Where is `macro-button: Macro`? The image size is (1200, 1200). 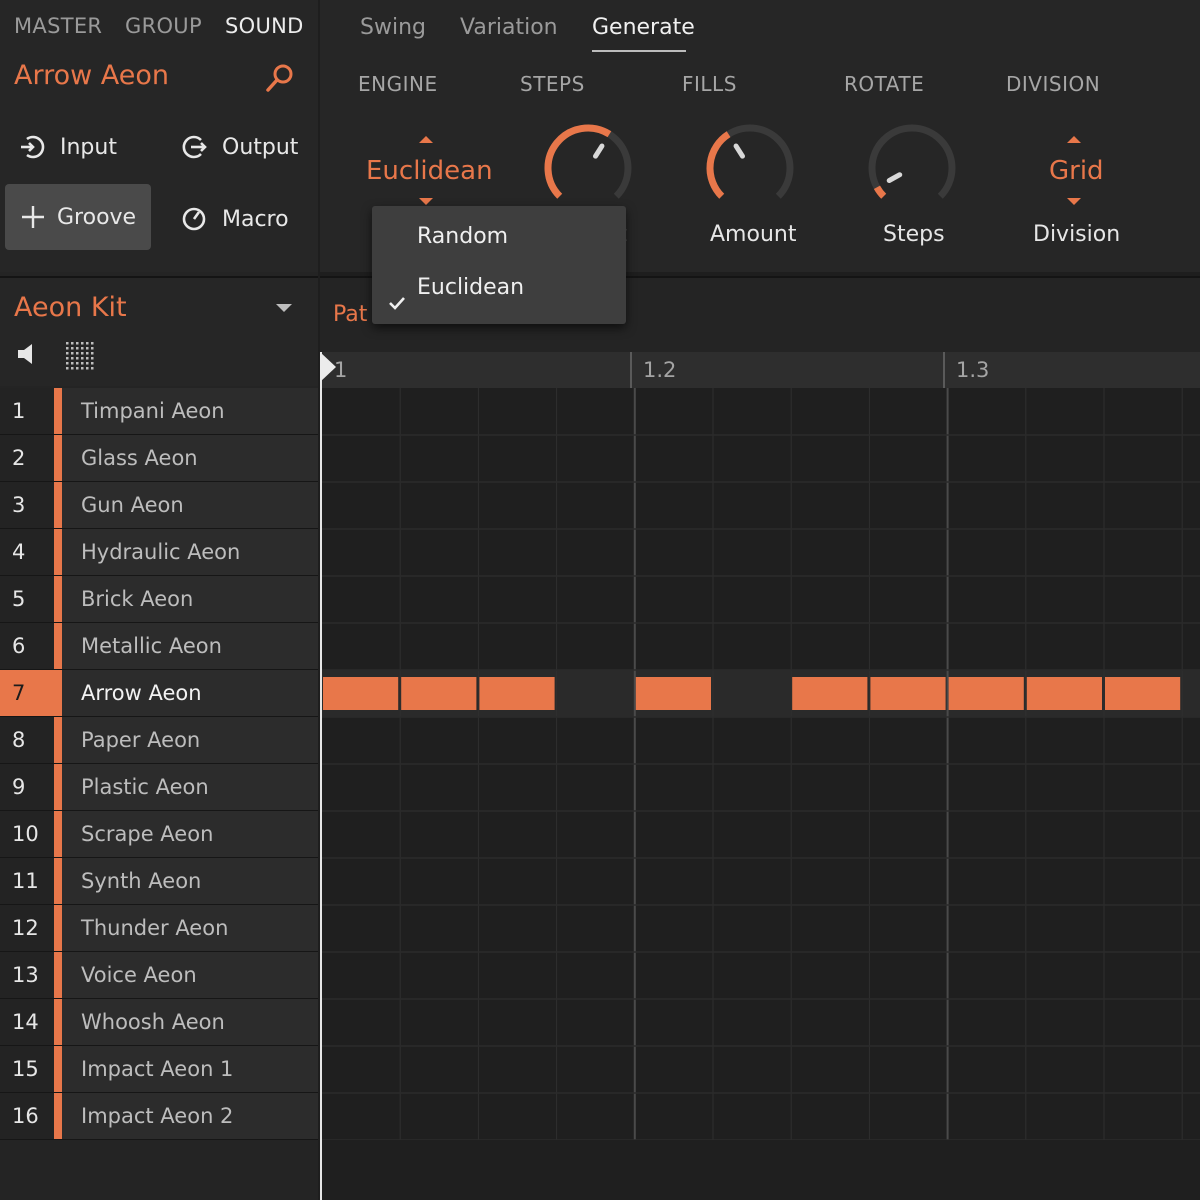
macro-button: Macro is located at coordinates (245, 219).